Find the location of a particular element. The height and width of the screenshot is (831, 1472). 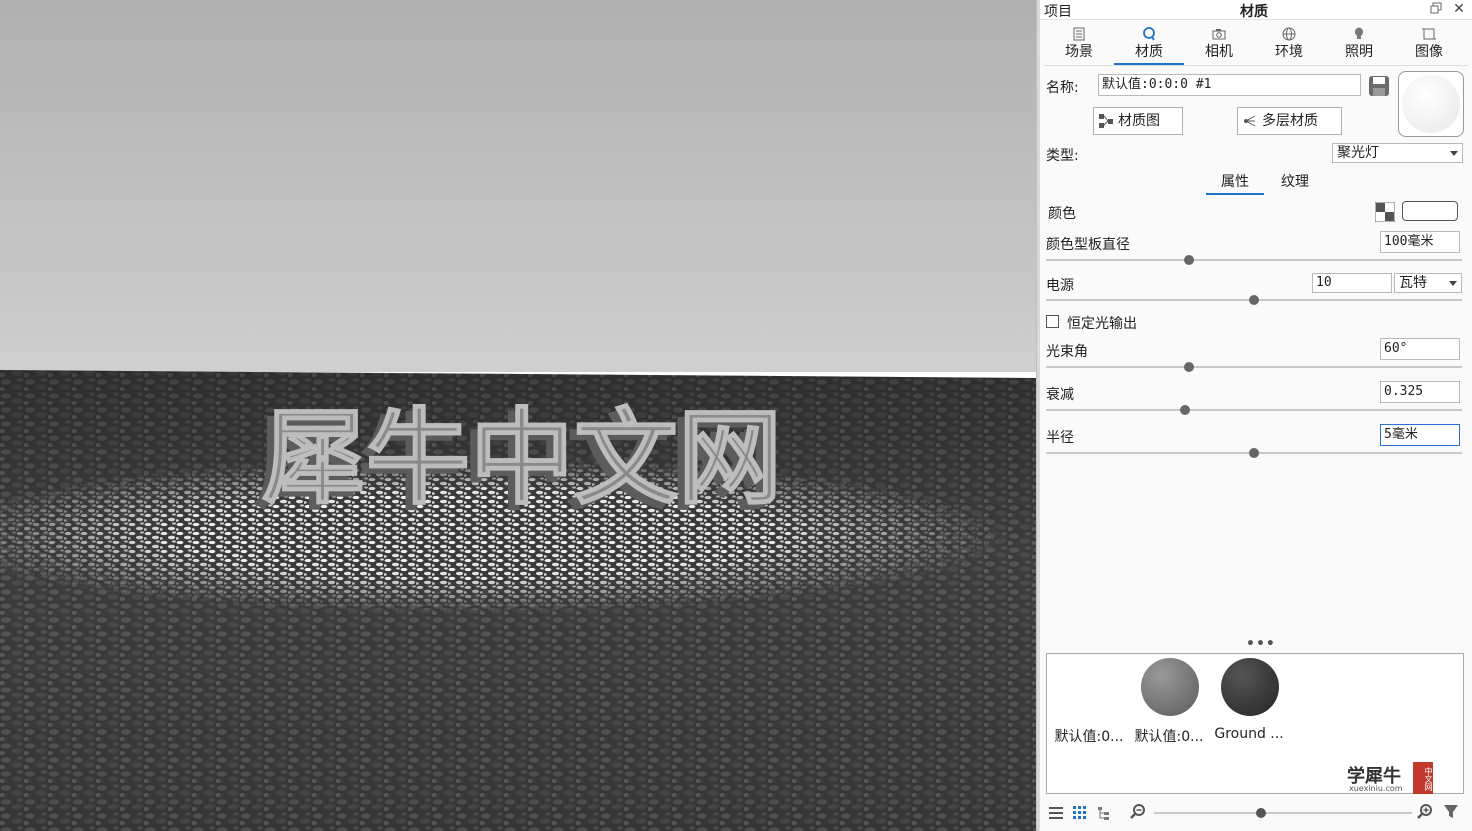

tab-scene: 场景 is located at coordinates (1079, 44).